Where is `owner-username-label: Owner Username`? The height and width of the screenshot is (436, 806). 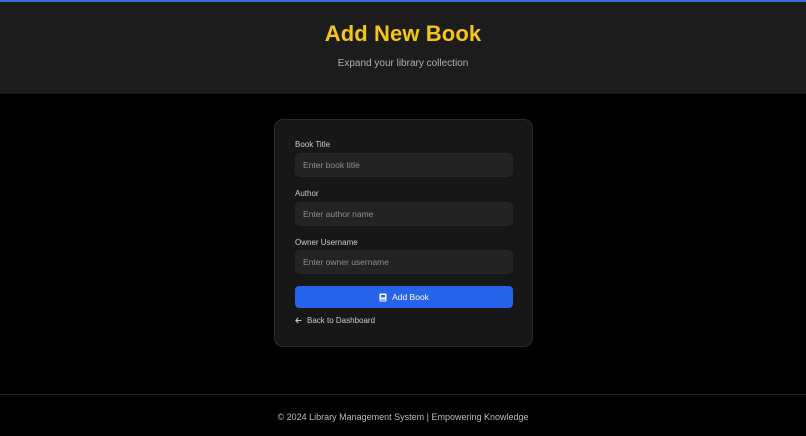 owner-username-label: Owner Username is located at coordinates (326, 242).